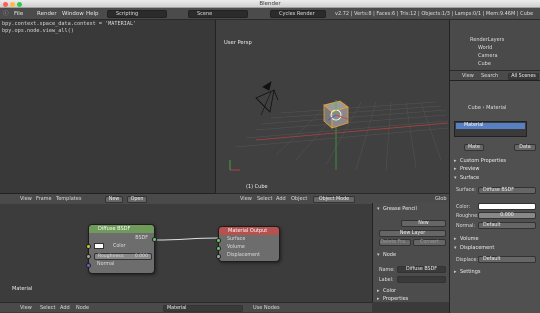 This screenshot has width=540, height=313. I want to click on cube-object, so click(336, 114).